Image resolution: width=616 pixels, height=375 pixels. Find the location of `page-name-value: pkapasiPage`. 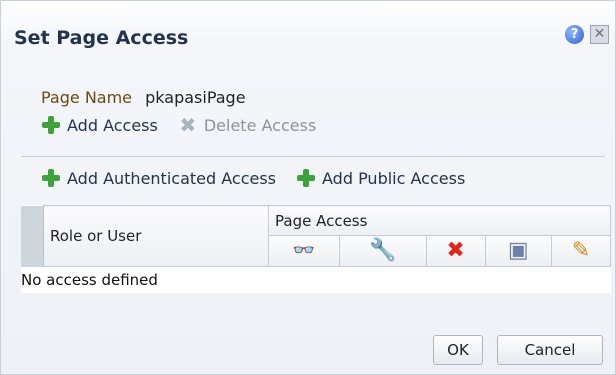

page-name-value: pkapasiPage is located at coordinates (195, 97).